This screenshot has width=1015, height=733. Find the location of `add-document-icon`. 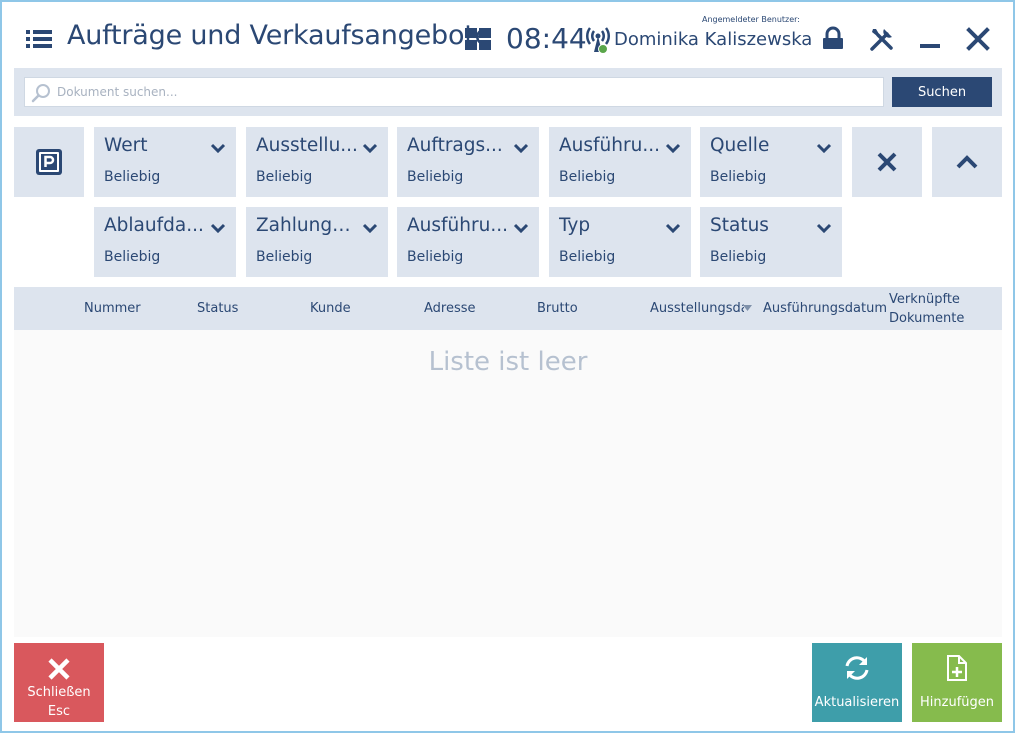

add-document-icon is located at coordinates (957, 668).